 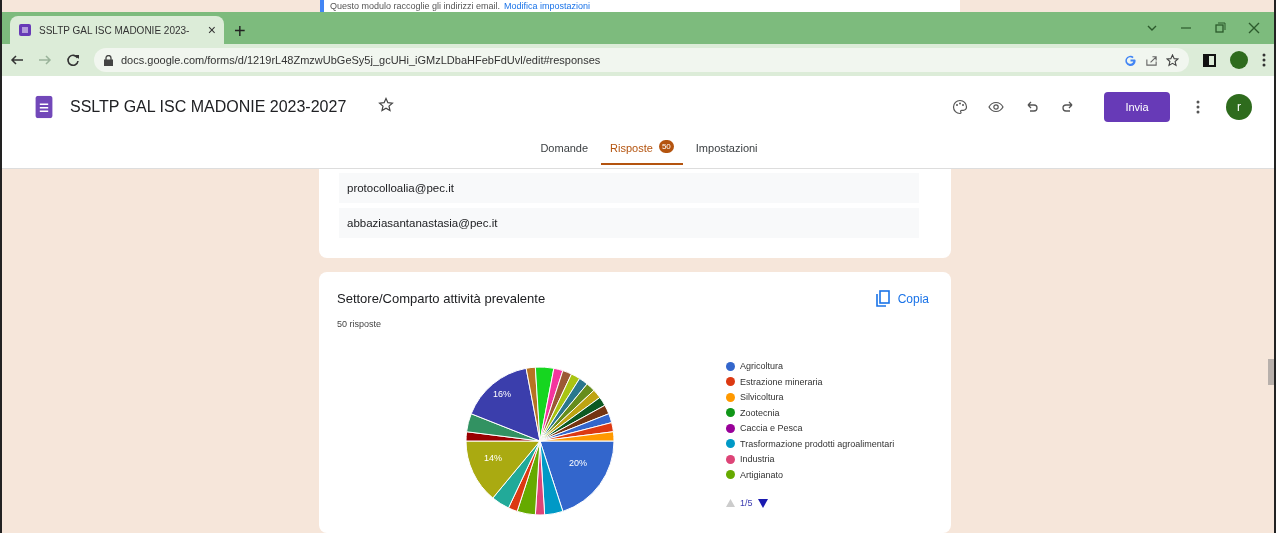 What do you see at coordinates (578, 463) in the screenshot?
I see `slice-label: 20%` at bounding box center [578, 463].